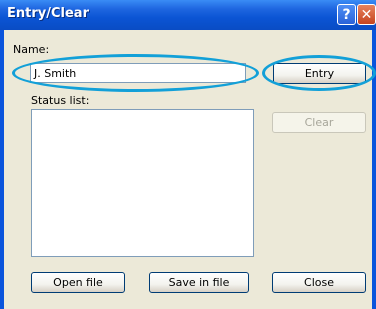 Image resolution: width=376 pixels, height=309 pixels. What do you see at coordinates (199, 282) in the screenshot?
I see `save-in-file-button: Save in file` at bounding box center [199, 282].